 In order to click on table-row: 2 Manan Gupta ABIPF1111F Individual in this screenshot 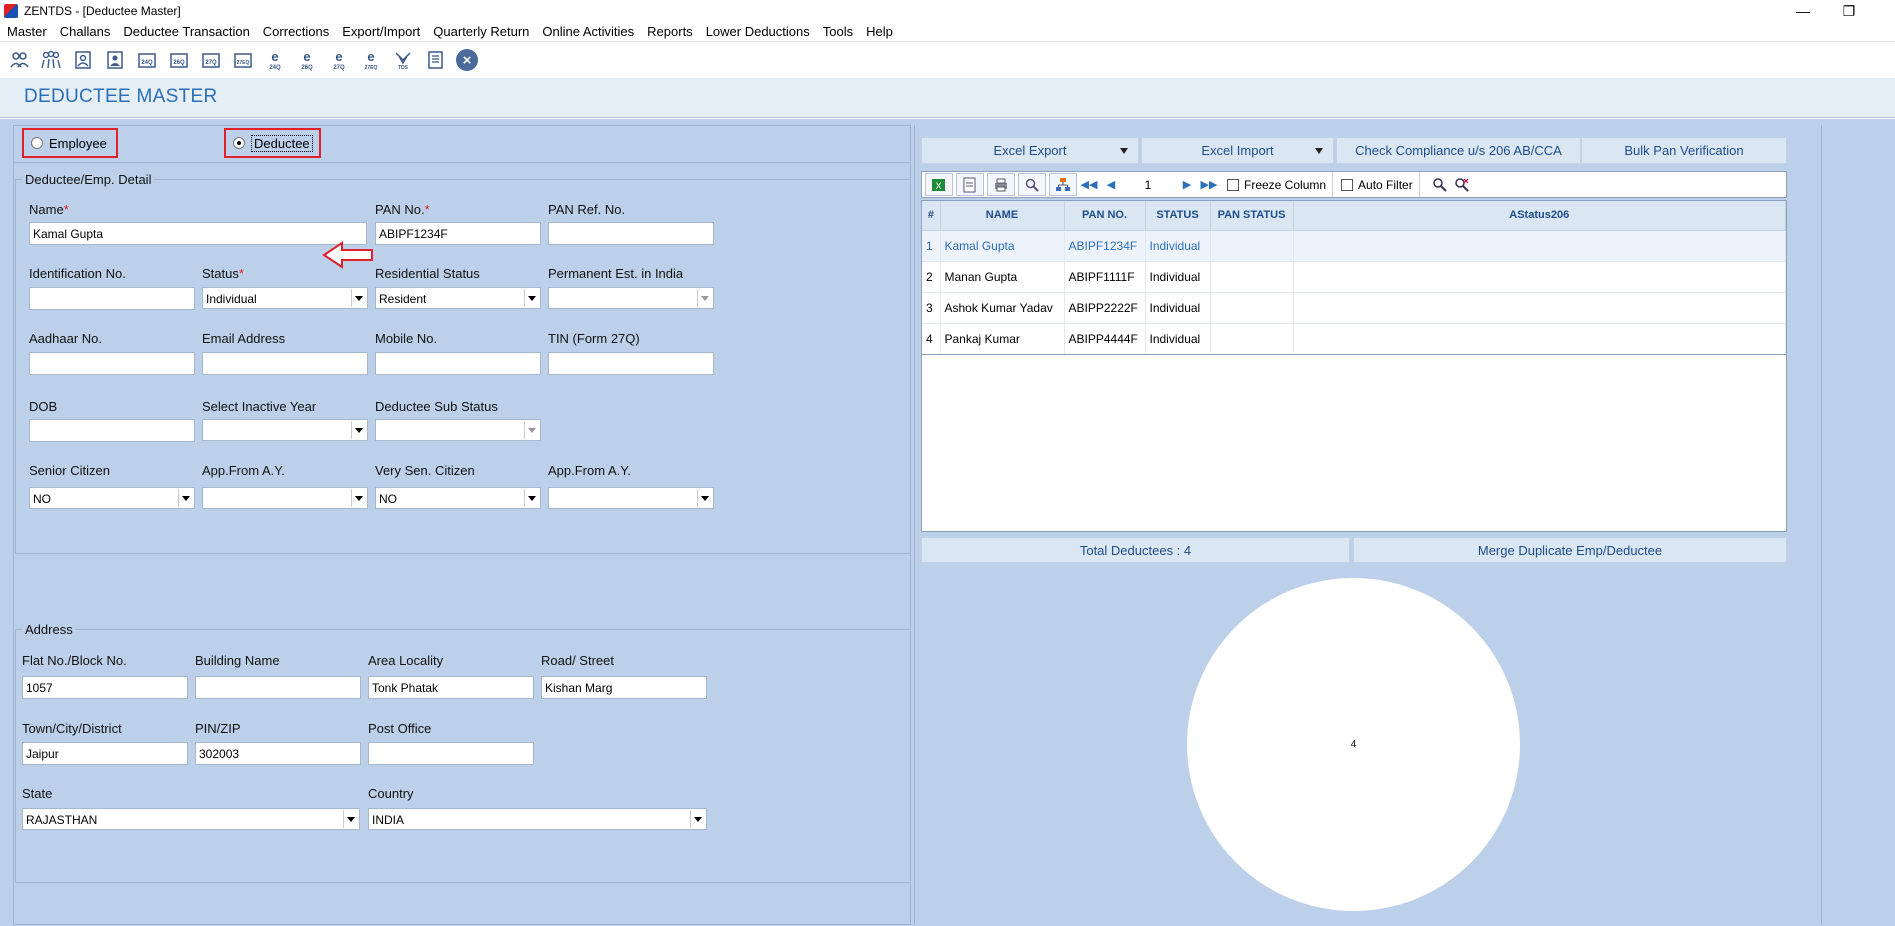, I will do `click(1354, 277)`.